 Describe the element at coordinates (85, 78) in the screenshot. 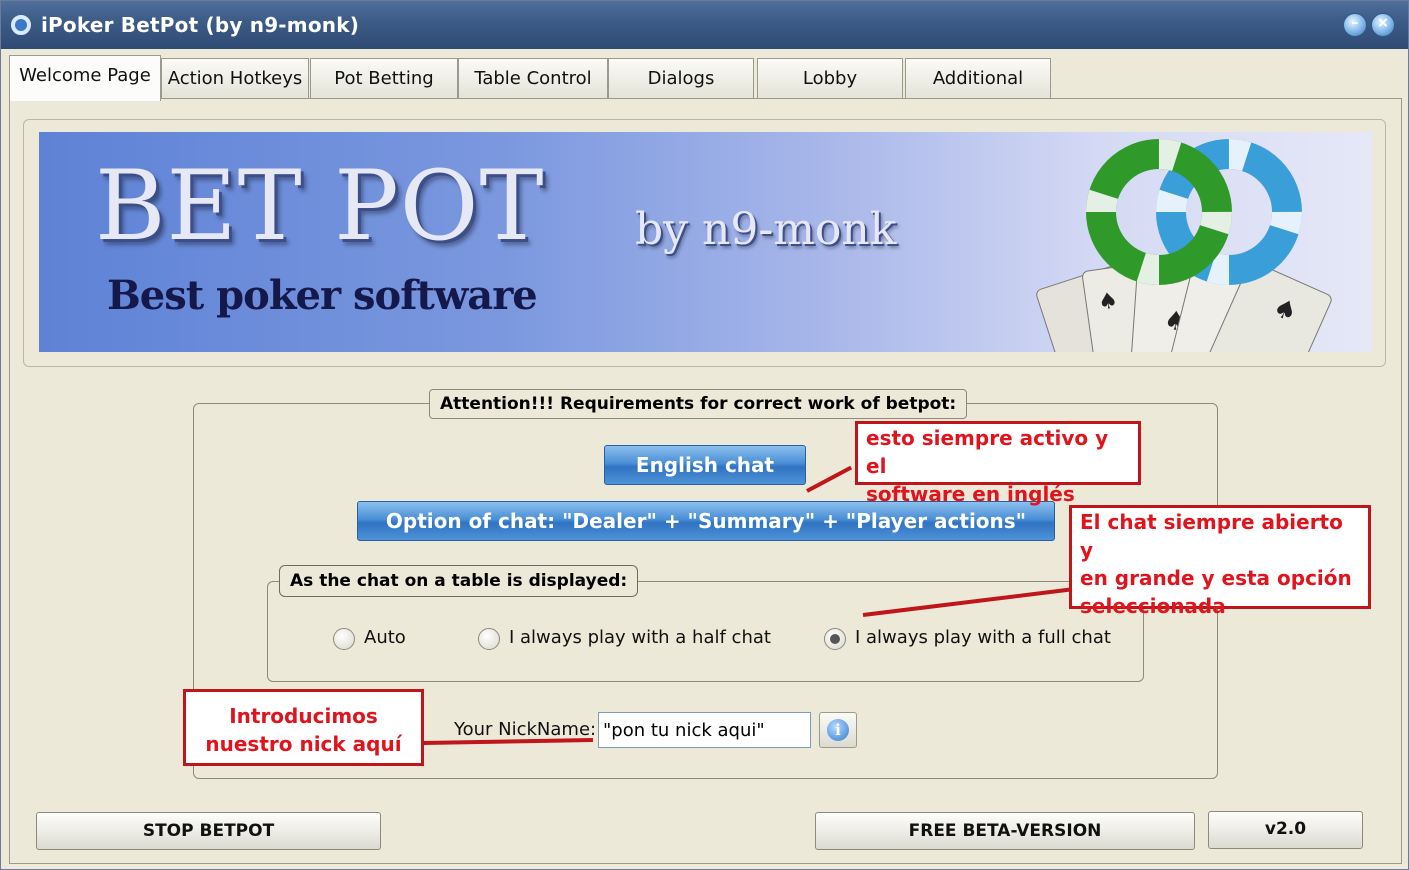

I see `tab-welcome-page: Welcome Page` at that location.